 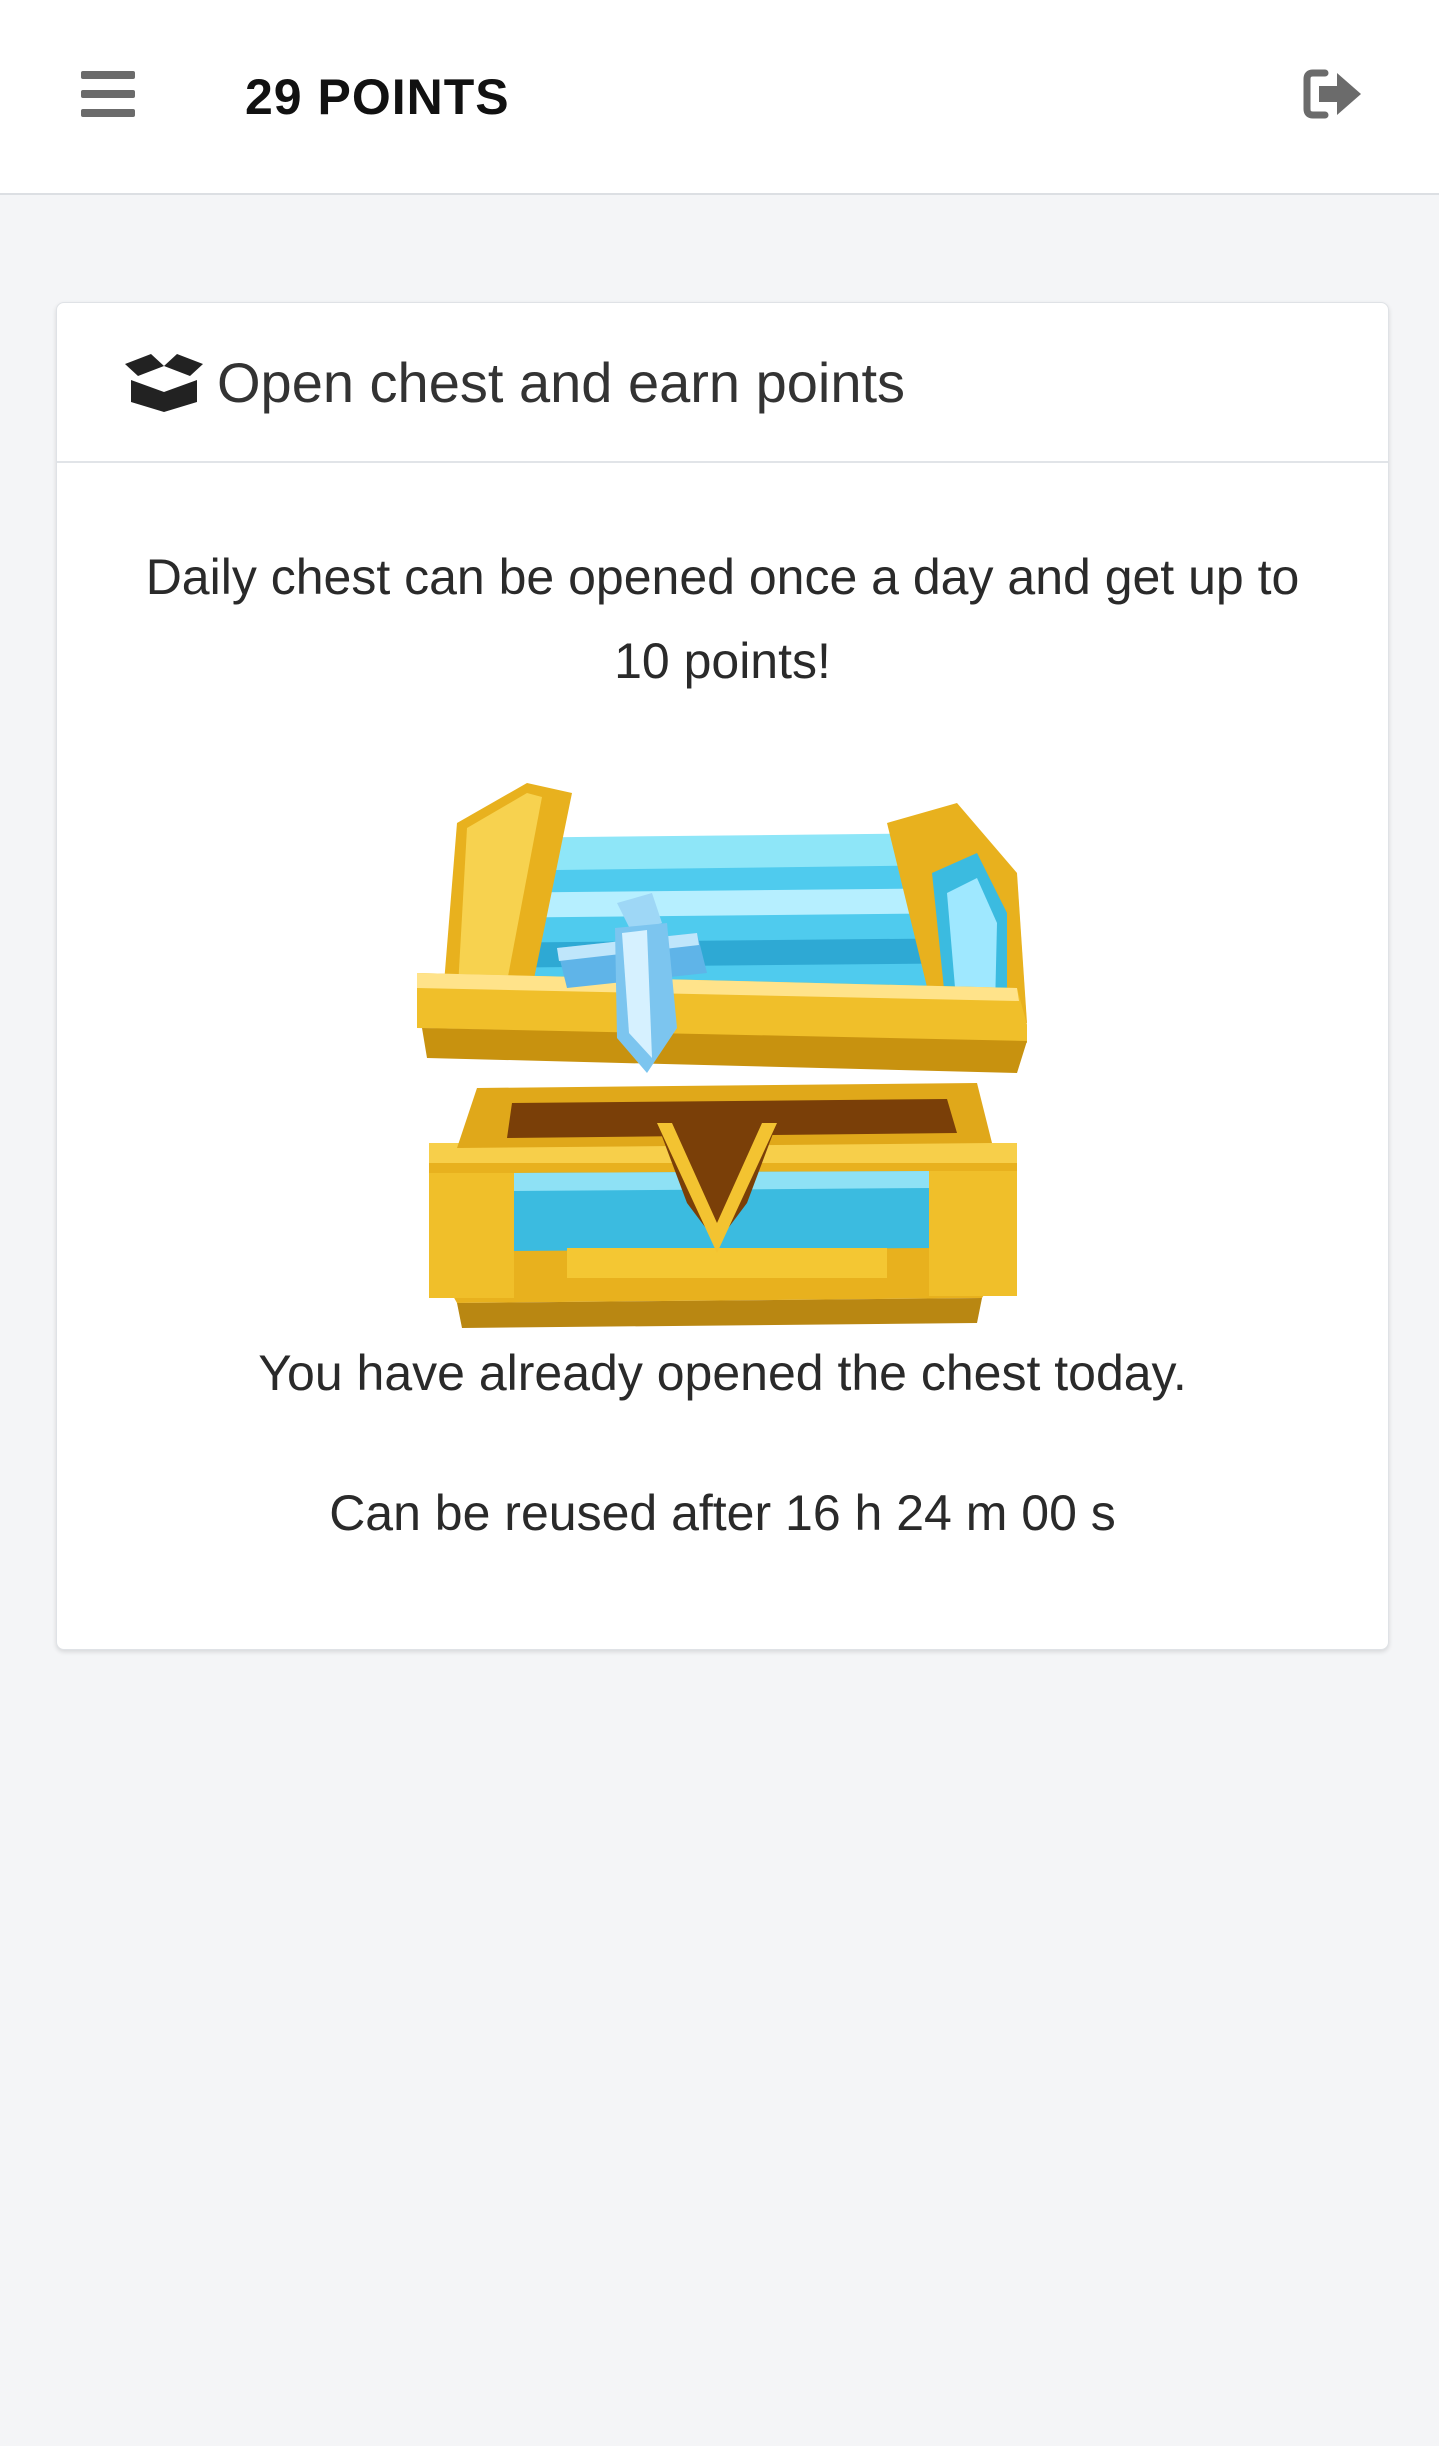 I want to click on top-bar: 29 POINTS, so click(x=719, y=97).